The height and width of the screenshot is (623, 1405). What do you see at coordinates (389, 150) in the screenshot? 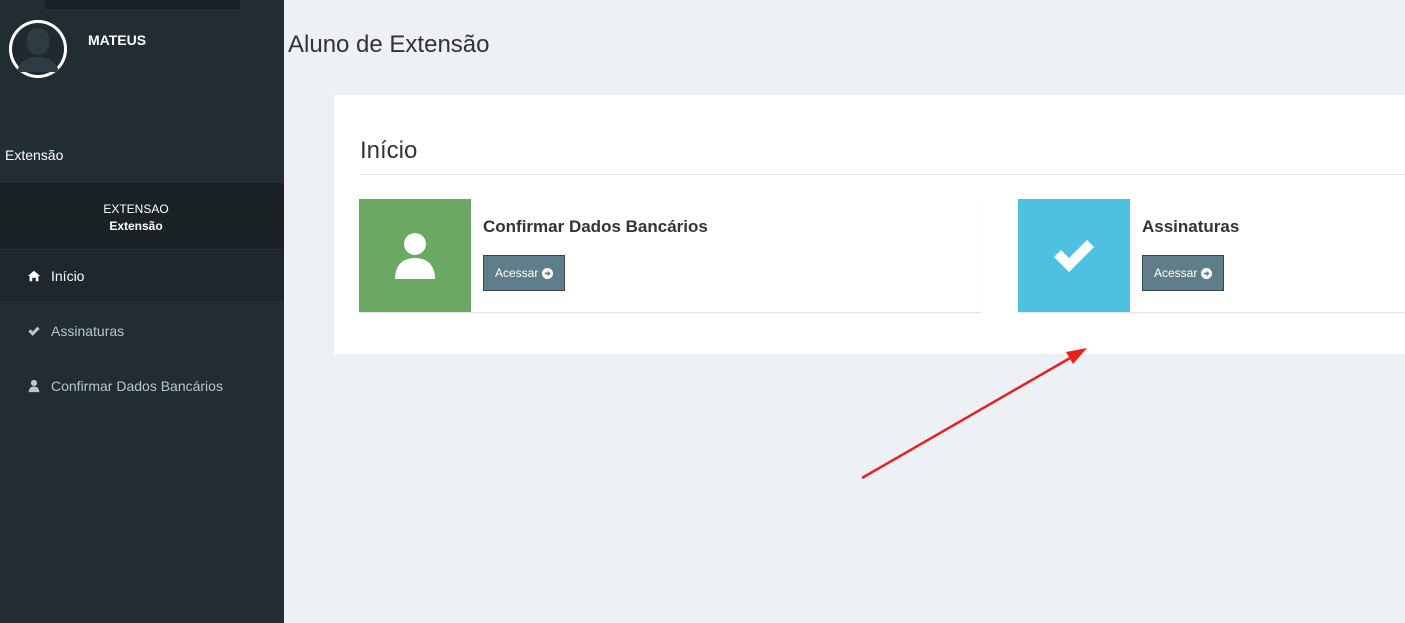
I see `panel-title: Início` at bounding box center [389, 150].